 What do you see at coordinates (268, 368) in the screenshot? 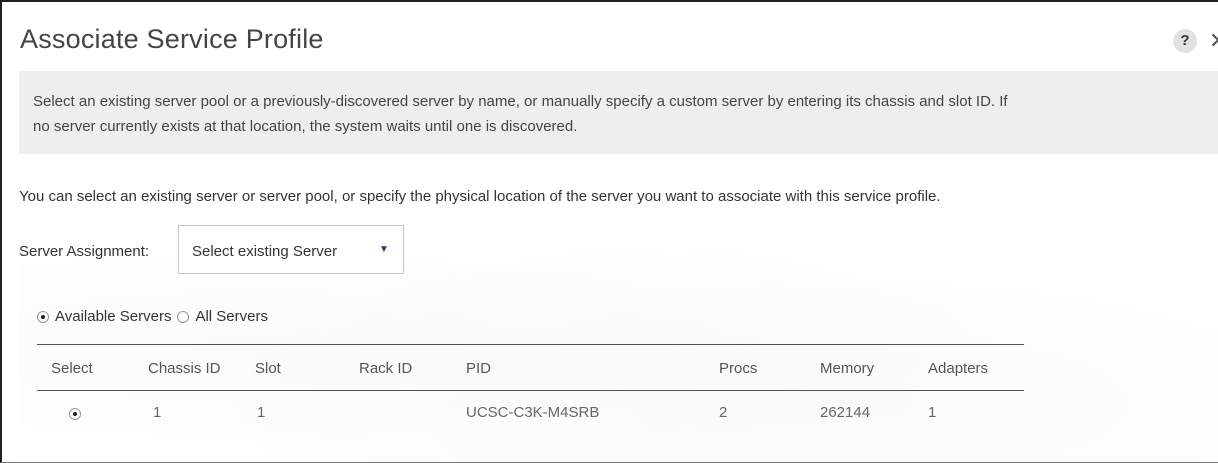
I see `column-header-slot: Slot` at bounding box center [268, 368].